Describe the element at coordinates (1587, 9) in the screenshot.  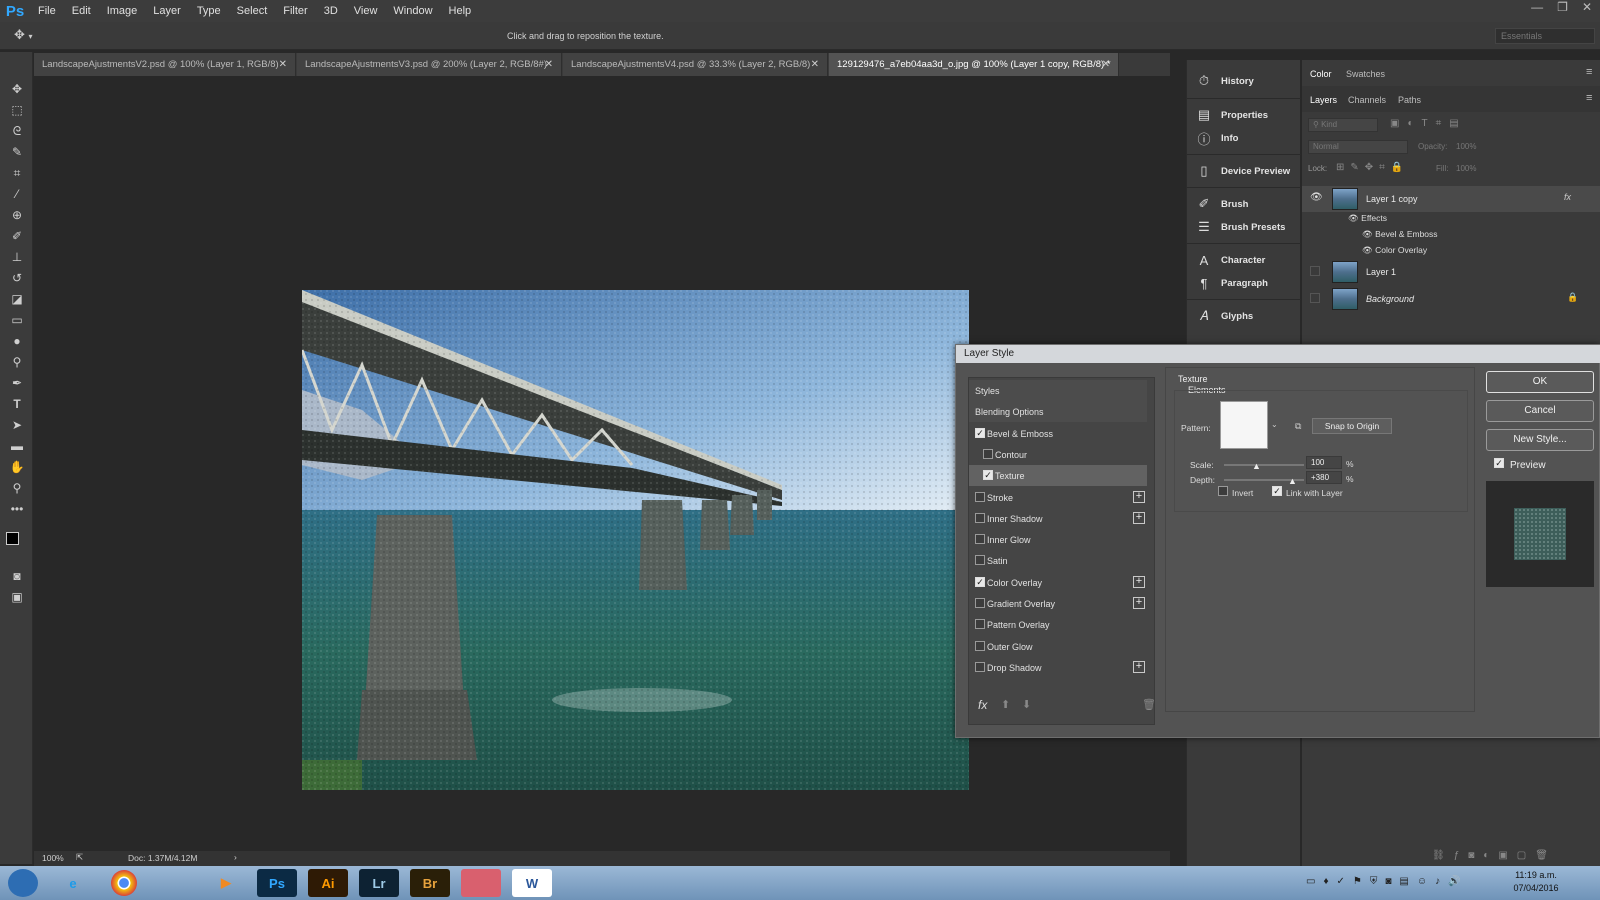
I see `close-window-button: ✕` at that location.